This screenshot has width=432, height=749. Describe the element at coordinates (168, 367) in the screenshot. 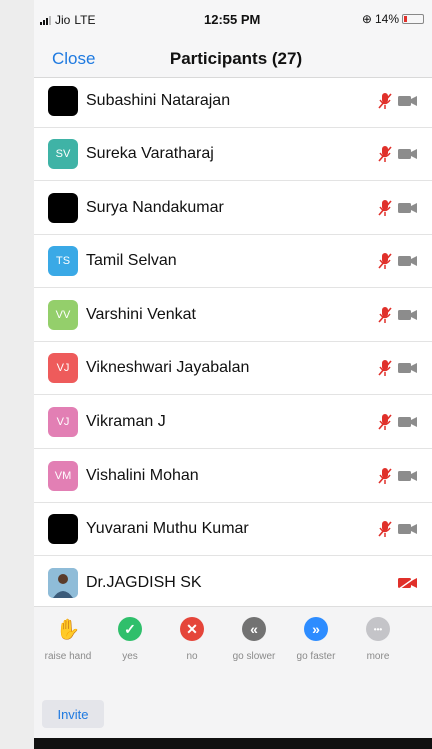

I see `participant-name: Vikneshwari Jayabalan` at that location.